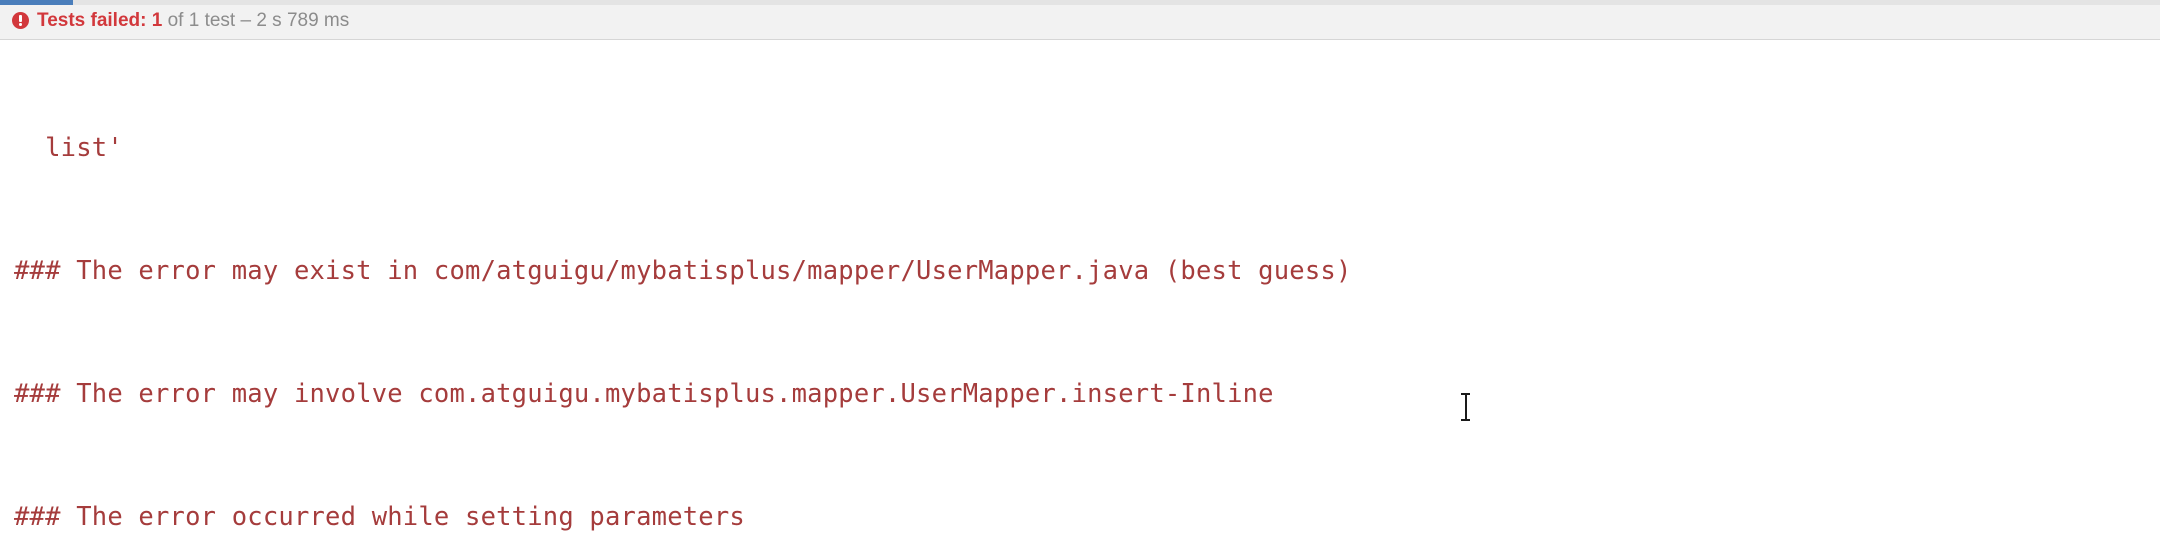  I want to click on test-summary-suffix: of 1 test – 2 s 789 ms, so click(256, 20).